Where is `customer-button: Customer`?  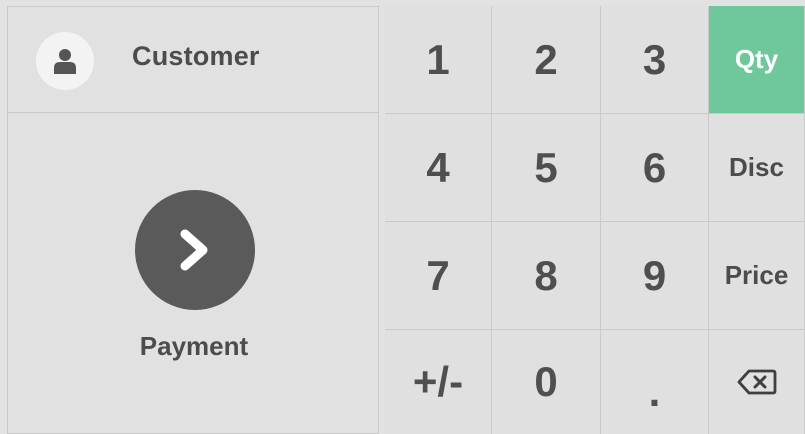 customer-button: Customer is located at coordinates (193, 59).